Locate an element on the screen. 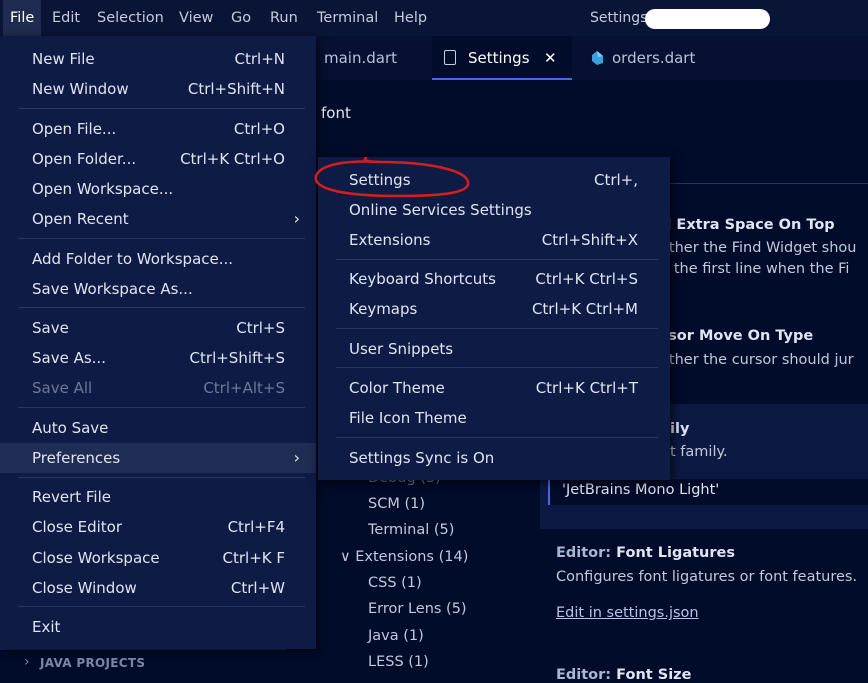 This screenshot has width=868, height=683. menu-item-keymaps: Keymaps Ctrl+K Ctrl+M is located at coordinates (494, 309).